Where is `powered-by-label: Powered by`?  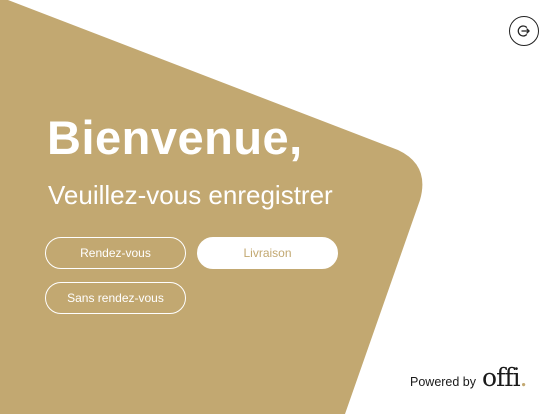 powered-by-label: Powered by is located at coordinates (443, 382).